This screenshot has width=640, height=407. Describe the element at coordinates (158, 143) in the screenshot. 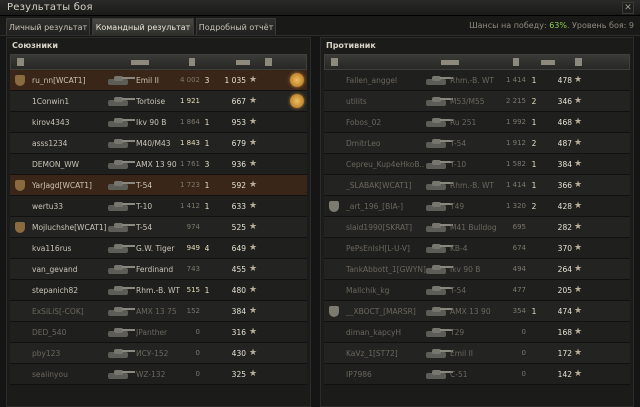

I see `table-row: asss1234 M40/M43 1 843 1 679 ★` at that location.